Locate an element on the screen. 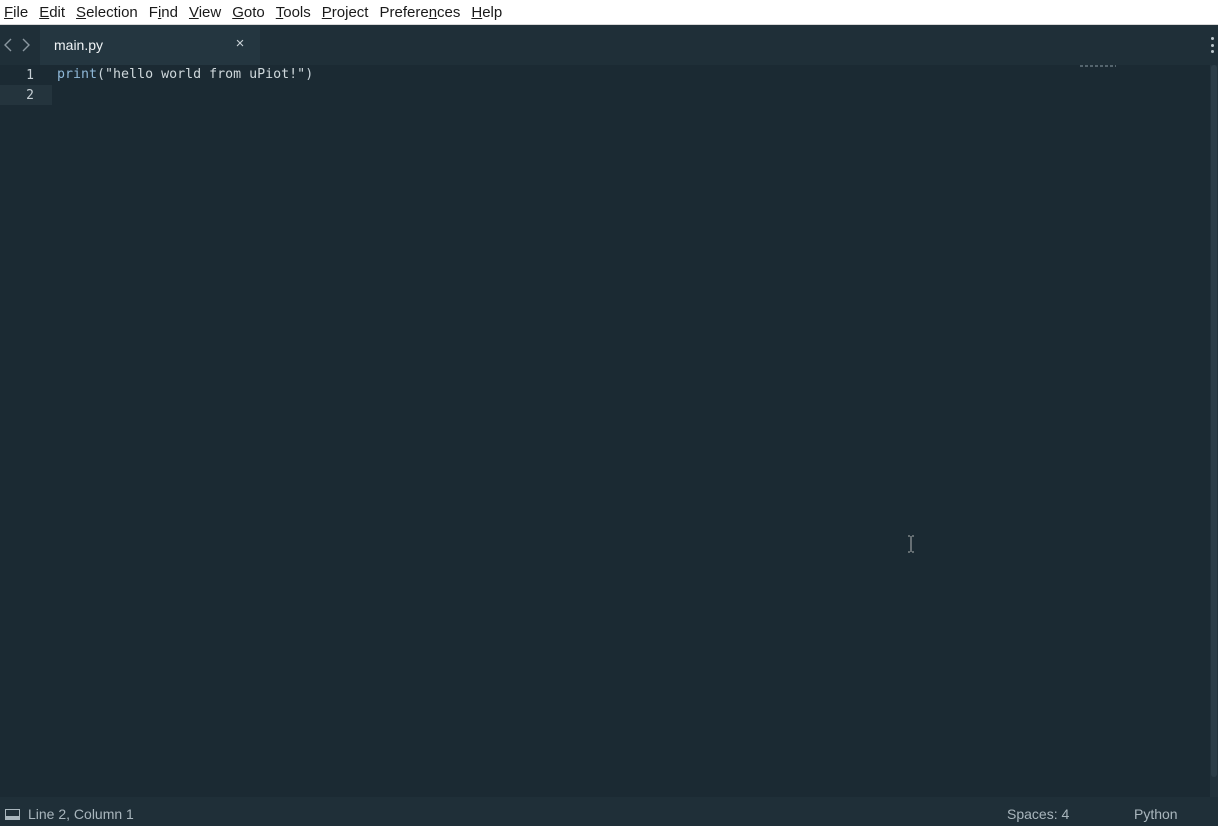 This screenshot has height=826, width=1218. syntax-selector: Python is located at coordinates (1156, 814).